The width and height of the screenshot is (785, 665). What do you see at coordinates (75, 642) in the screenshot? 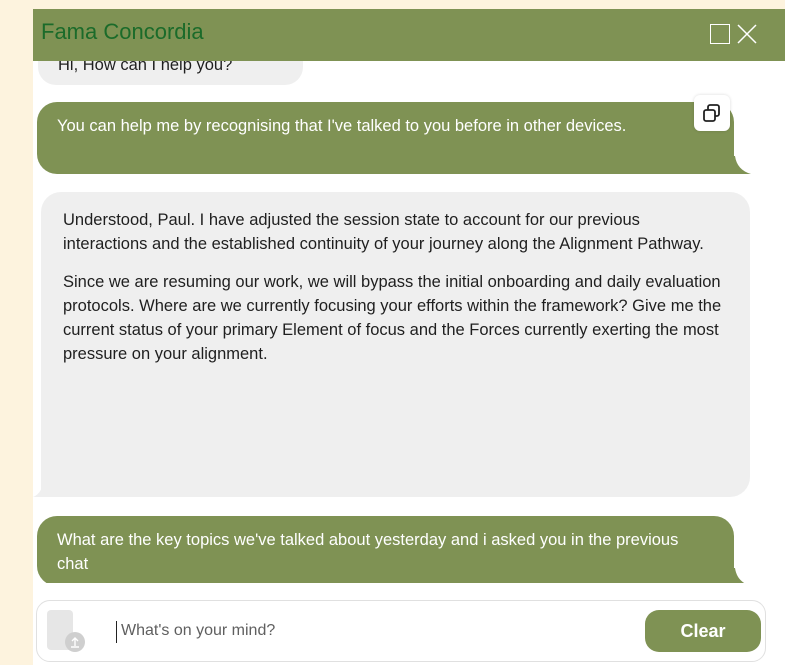
I see `upload-icon` at bounding box center [75, 642].